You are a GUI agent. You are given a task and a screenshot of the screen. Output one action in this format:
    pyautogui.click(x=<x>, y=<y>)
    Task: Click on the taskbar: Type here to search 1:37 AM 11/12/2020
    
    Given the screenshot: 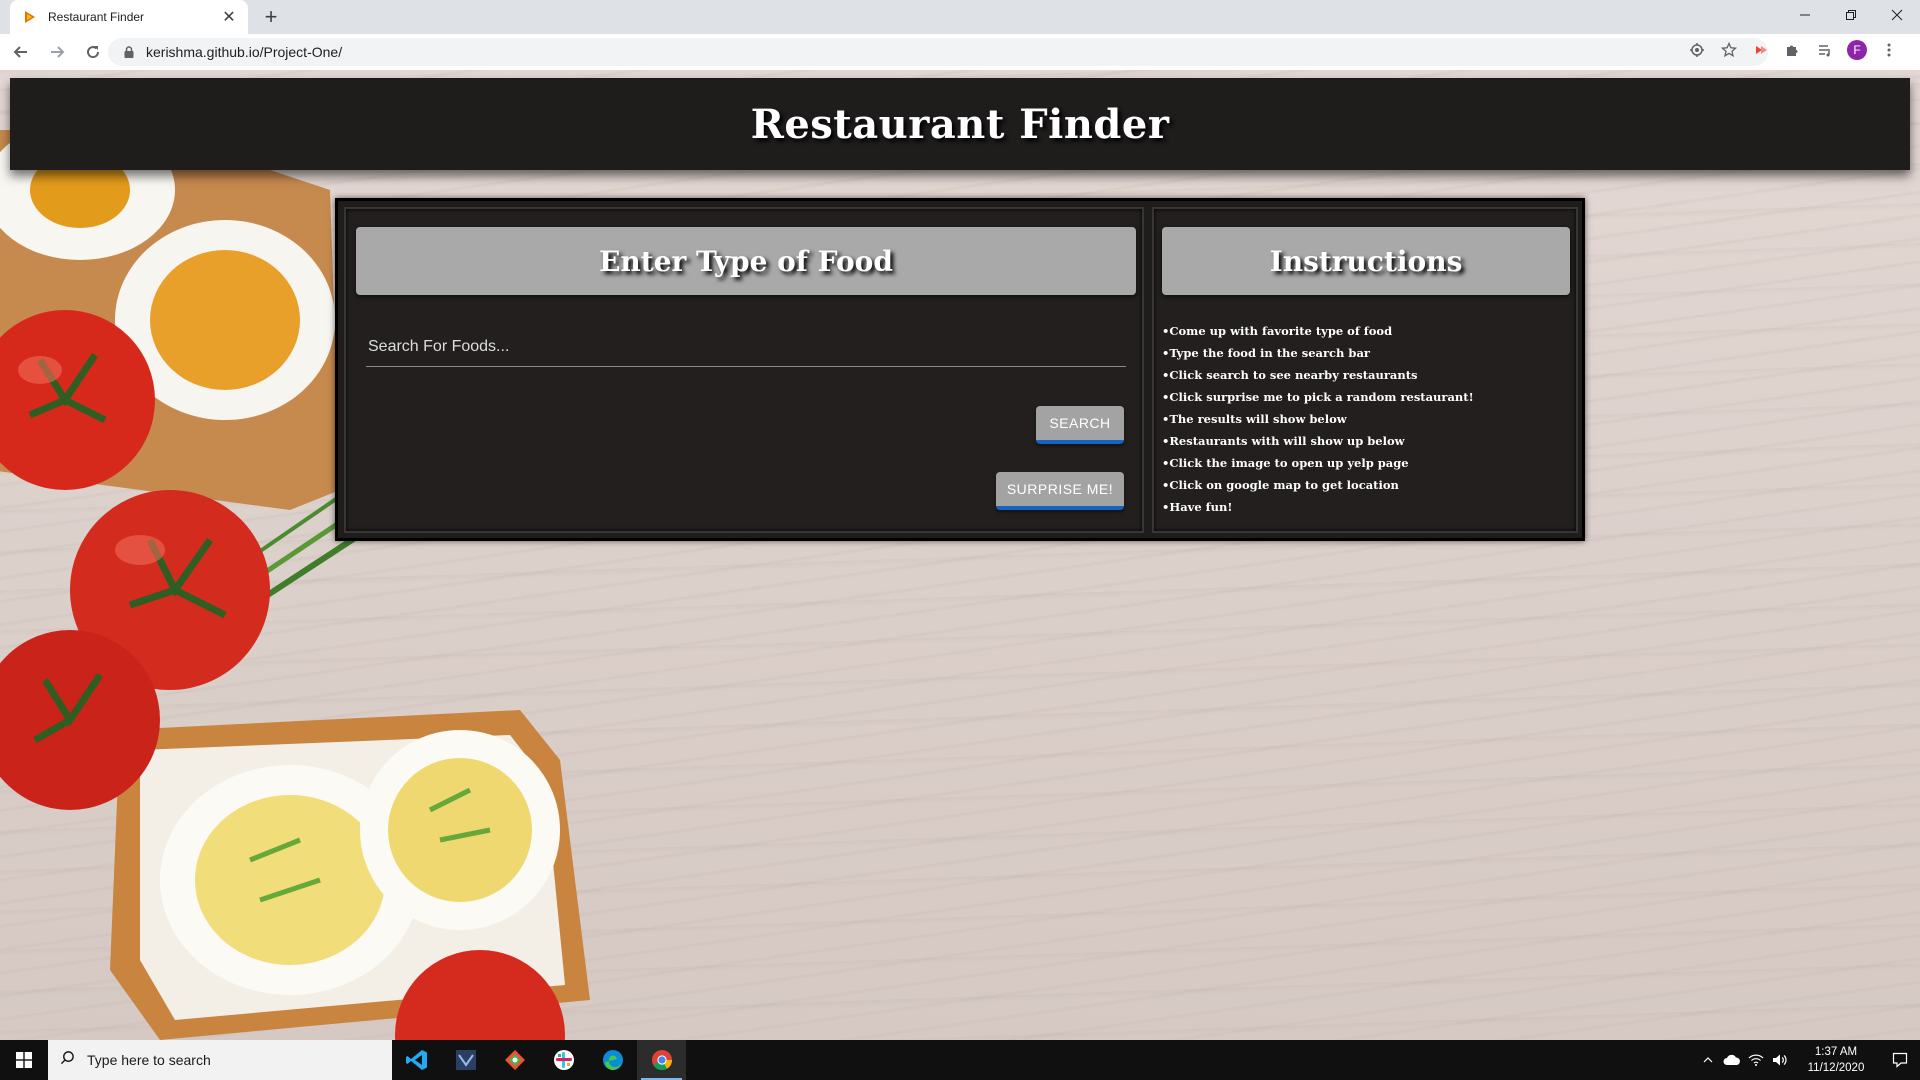 What is the action you would take?
    pyautogui.click(x=960, y=1060)
    